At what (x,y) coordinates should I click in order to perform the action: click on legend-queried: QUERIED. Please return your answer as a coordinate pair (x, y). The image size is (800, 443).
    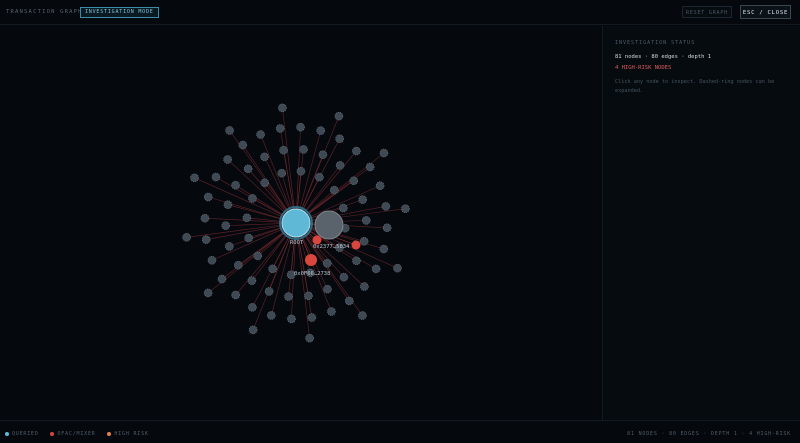
    Looking at the image, I should click on (22, 434).